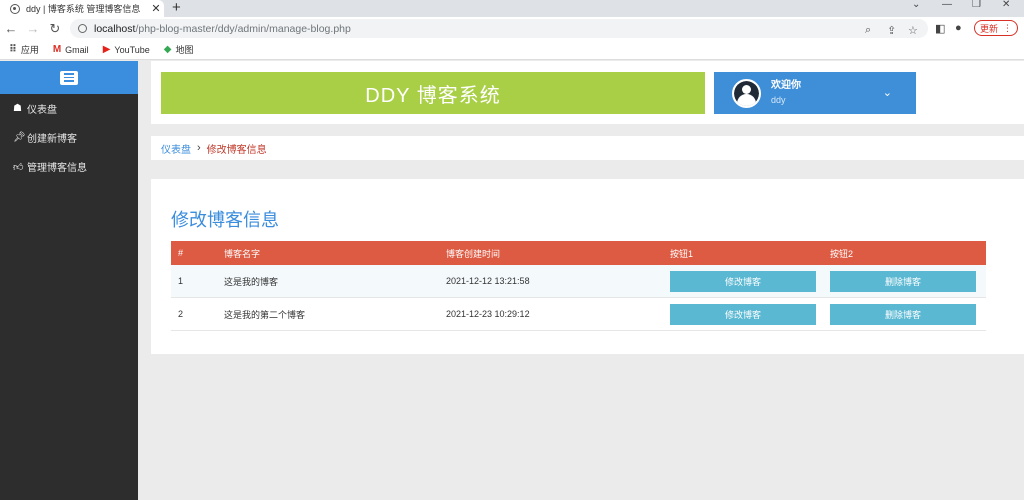 The height and width of the screenshot is (500, 1024). What do you see at coordinates (82, 28) in the screenshot?
I see `site-info-icon` at bounding box center [82, 28].